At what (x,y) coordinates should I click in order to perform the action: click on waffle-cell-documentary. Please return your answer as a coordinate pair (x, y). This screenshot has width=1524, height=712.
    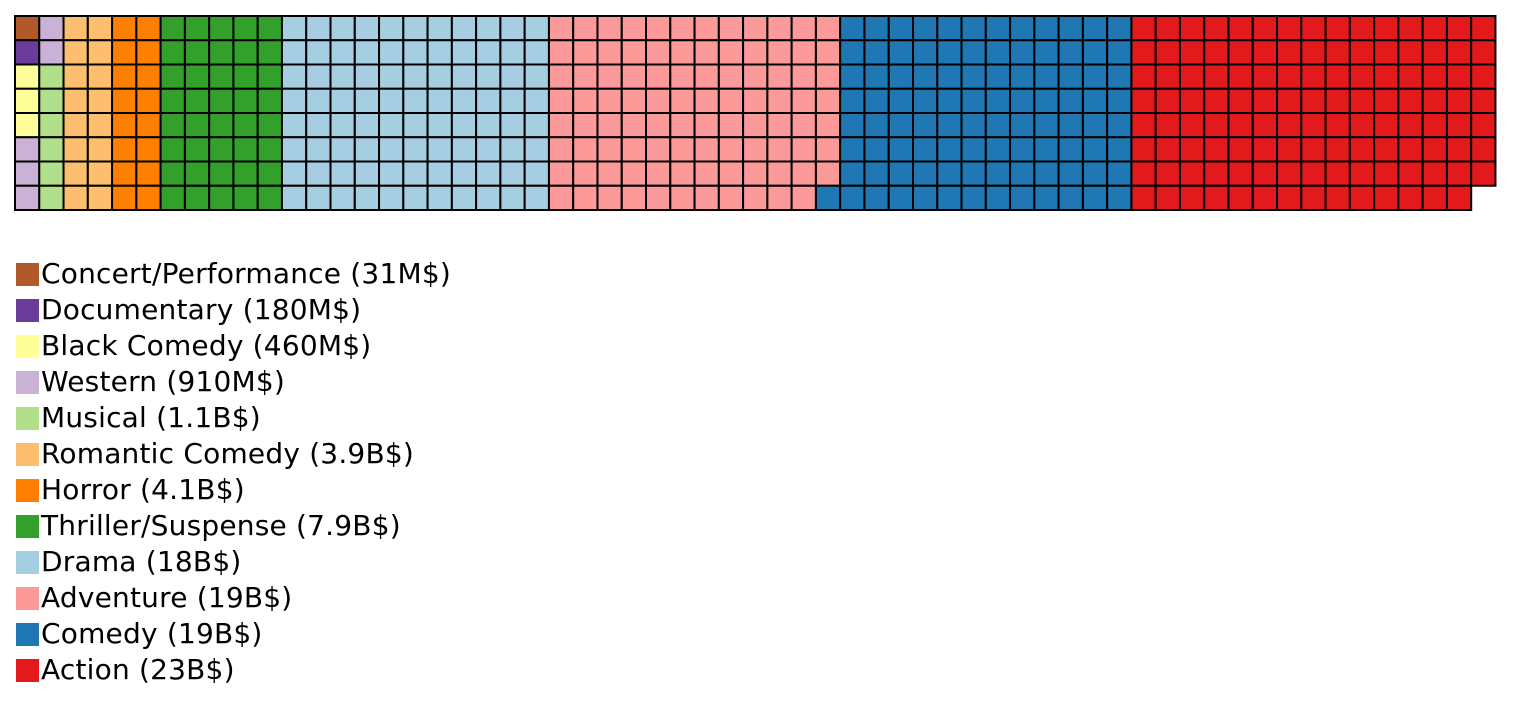
    Looking at the image, I should click on (27, 52).